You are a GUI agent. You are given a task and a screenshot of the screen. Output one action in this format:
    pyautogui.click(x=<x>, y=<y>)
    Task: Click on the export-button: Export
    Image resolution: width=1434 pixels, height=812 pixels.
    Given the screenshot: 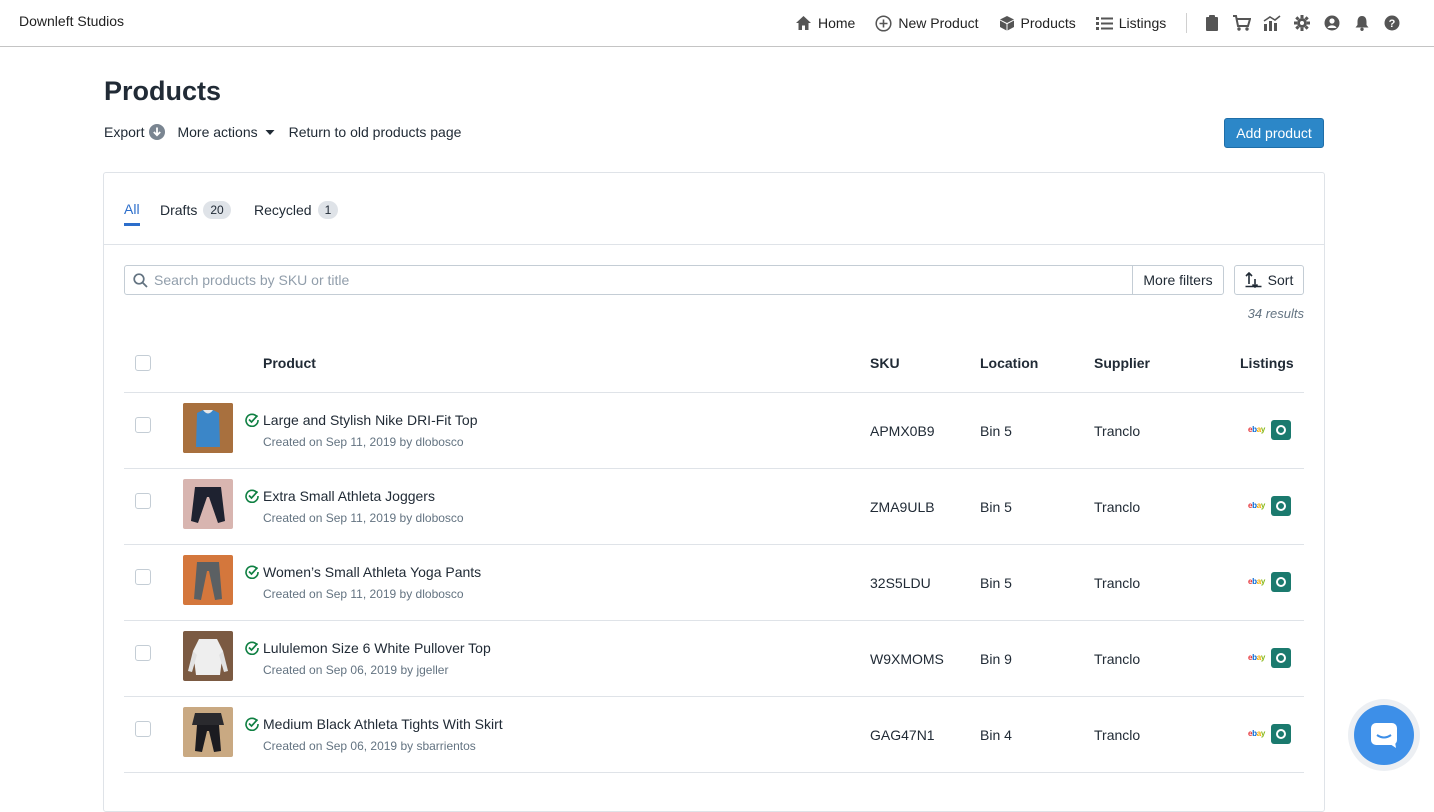 What is the action you would take?
    pyautogui.click(x=135, y=132)
    